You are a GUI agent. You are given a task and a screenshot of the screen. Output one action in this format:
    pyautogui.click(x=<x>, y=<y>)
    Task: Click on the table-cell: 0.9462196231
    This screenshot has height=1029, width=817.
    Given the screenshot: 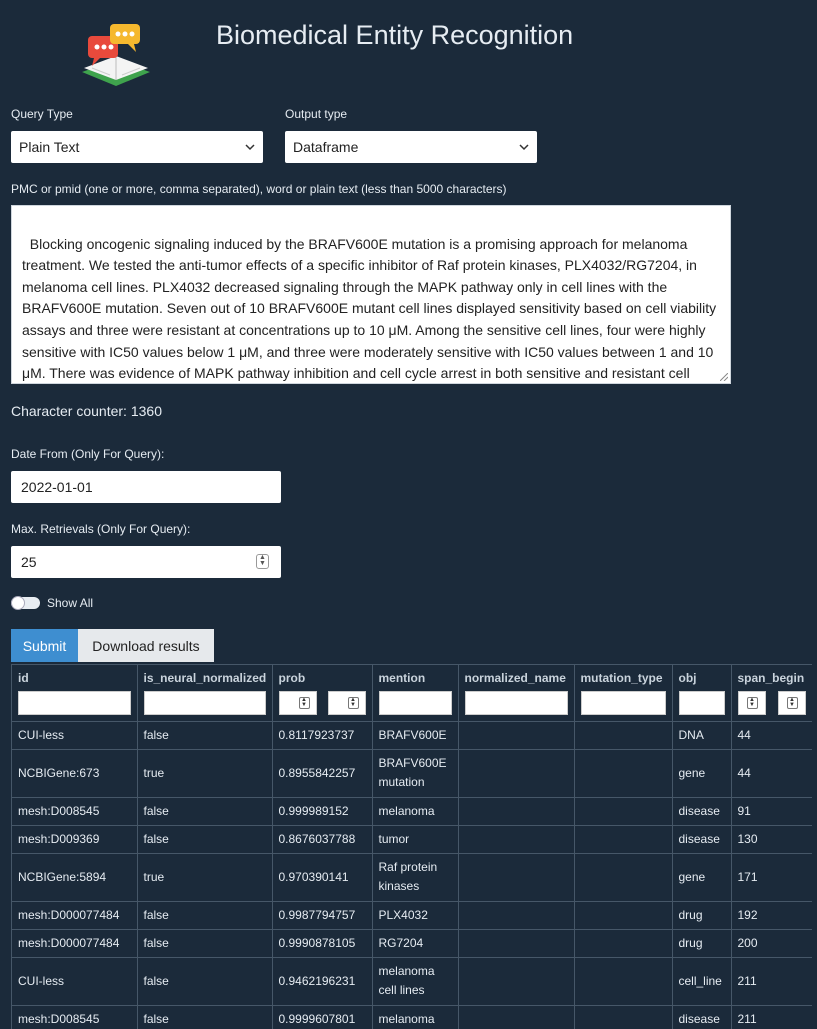 What is the action you would take?
    pyautogui.click(x=322, y=981)
    